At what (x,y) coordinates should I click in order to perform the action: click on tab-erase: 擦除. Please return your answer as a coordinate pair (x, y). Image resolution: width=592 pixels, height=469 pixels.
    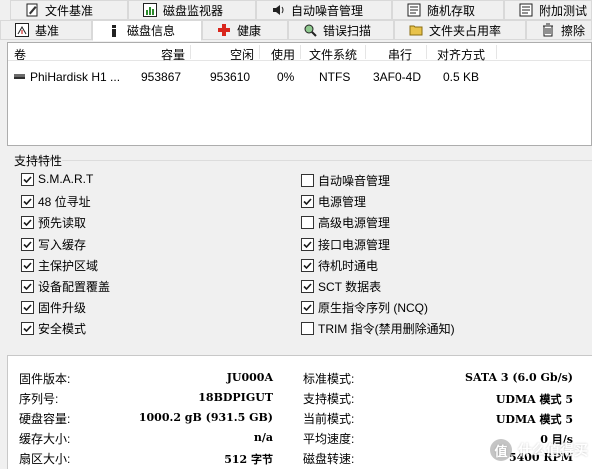
    Looking at the image, I should click on (559, 30).